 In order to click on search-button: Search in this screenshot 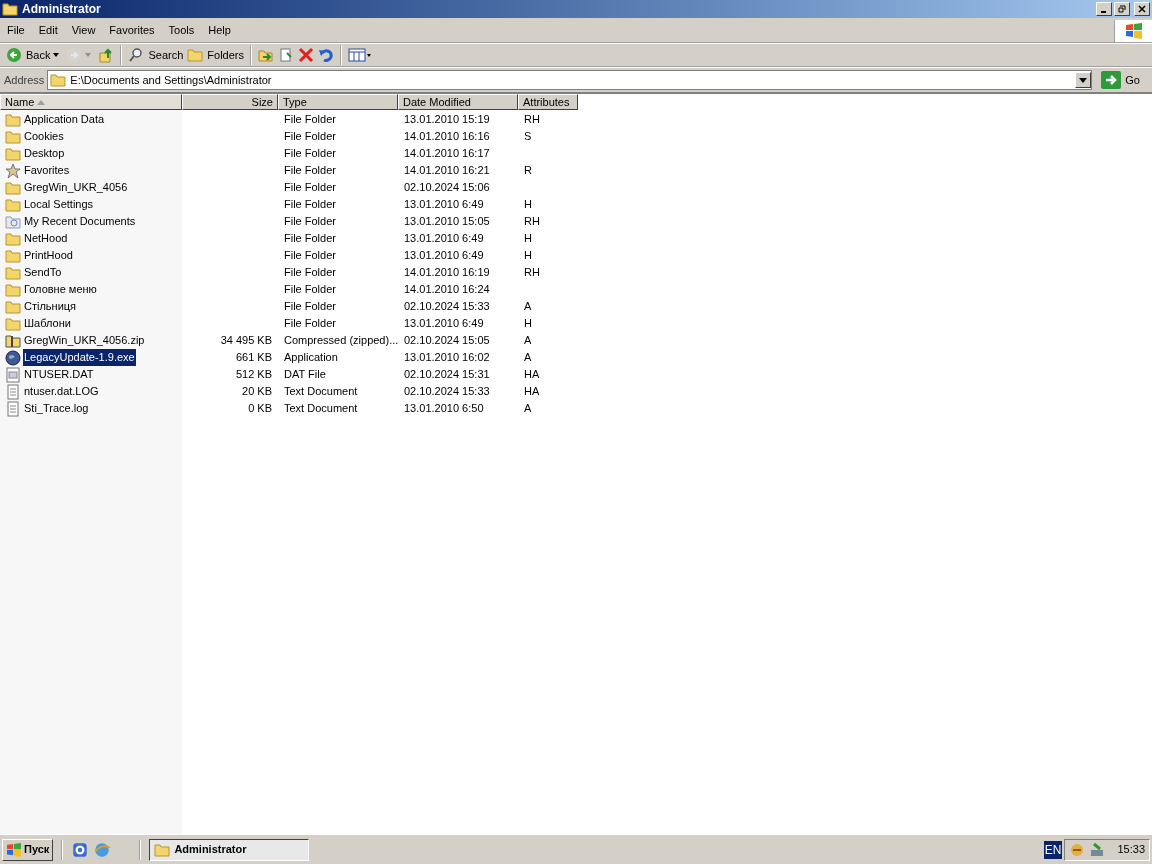, I will do `click(156, 55)`.